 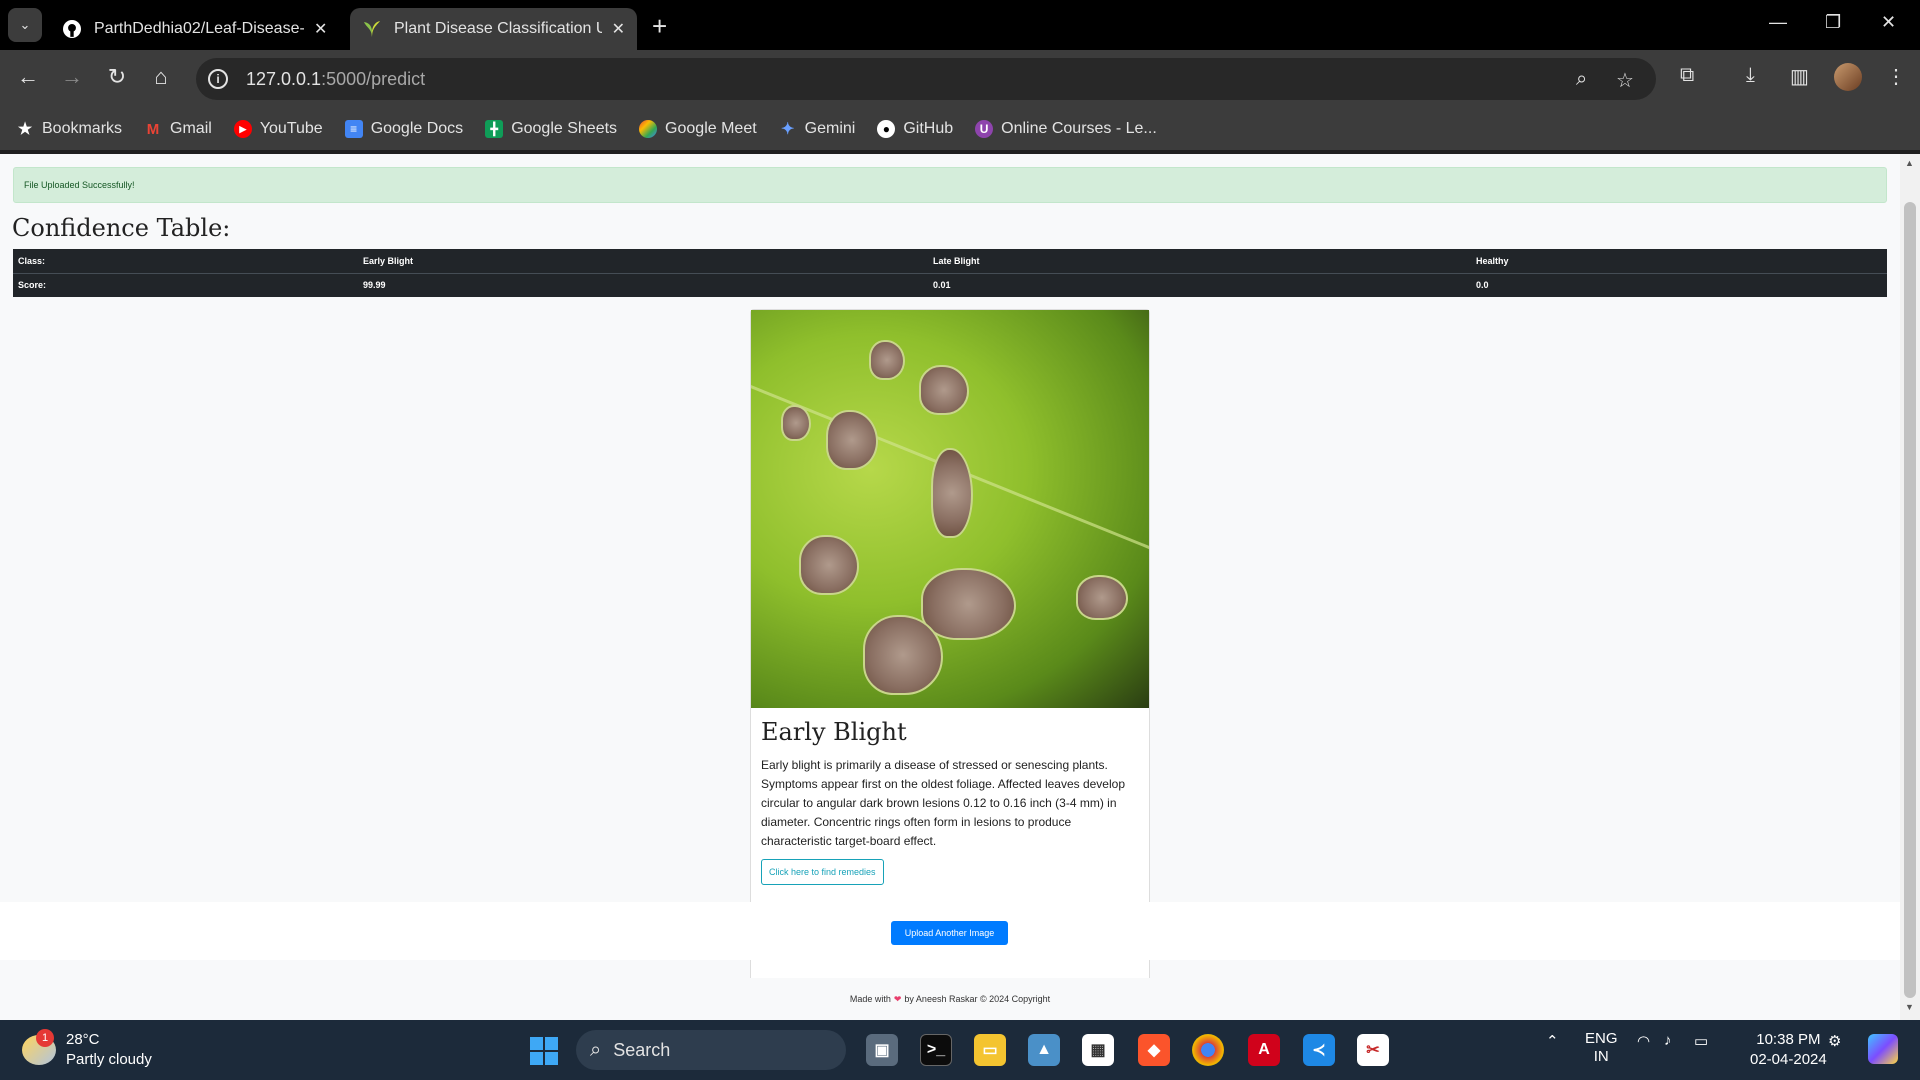 I want to click on volume-icon: ♪, so click(x=1668, y=1040).